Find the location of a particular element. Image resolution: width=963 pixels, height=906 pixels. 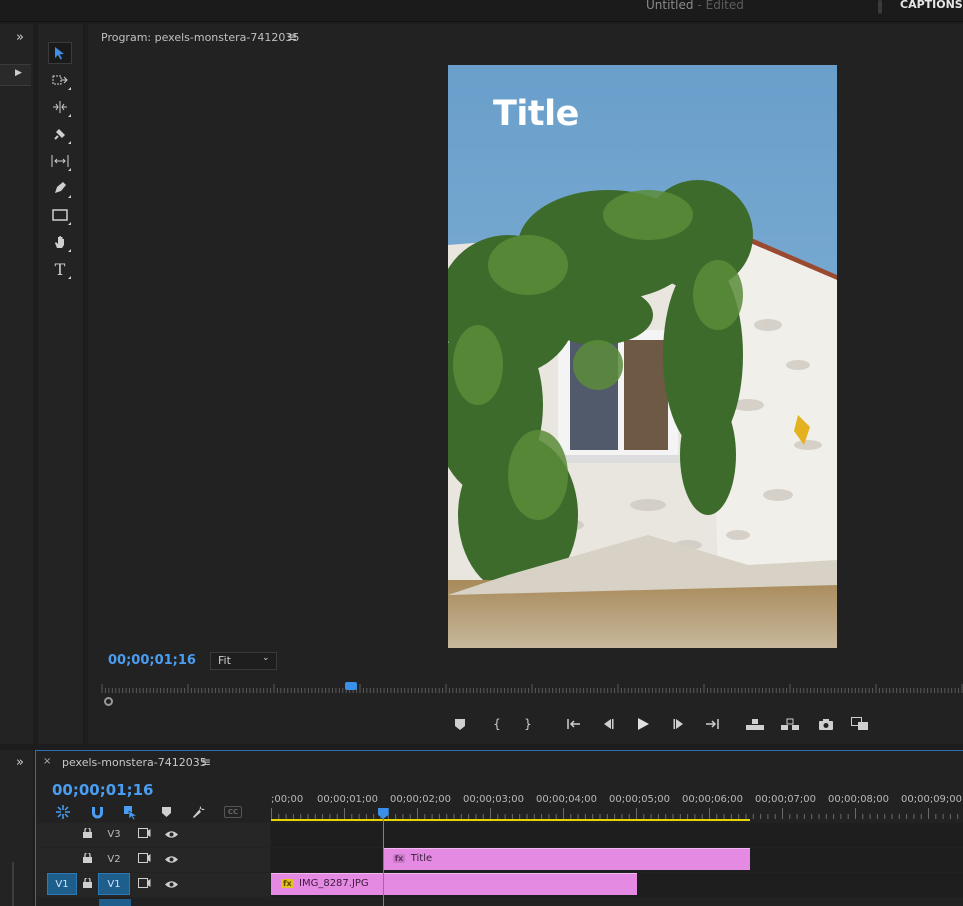

extract-button is located at coordinates (790, 724).